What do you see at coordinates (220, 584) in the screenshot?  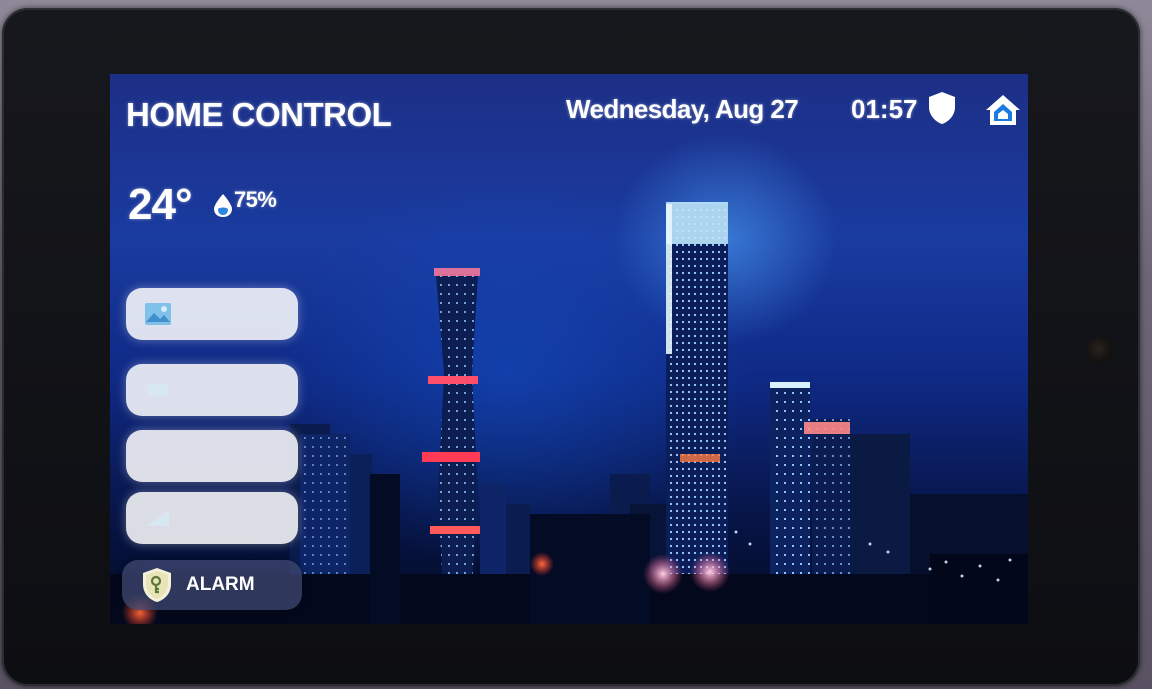 I see `alarm-label: ALARM` at bounding box center [220, 584].